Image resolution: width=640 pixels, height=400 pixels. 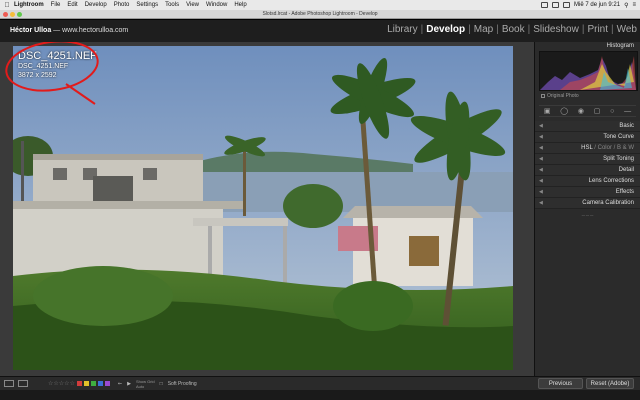 What do you see at coordinates (567, 5) in the screenshot?
I see `battery-icon` at bounding box center [567, 5].